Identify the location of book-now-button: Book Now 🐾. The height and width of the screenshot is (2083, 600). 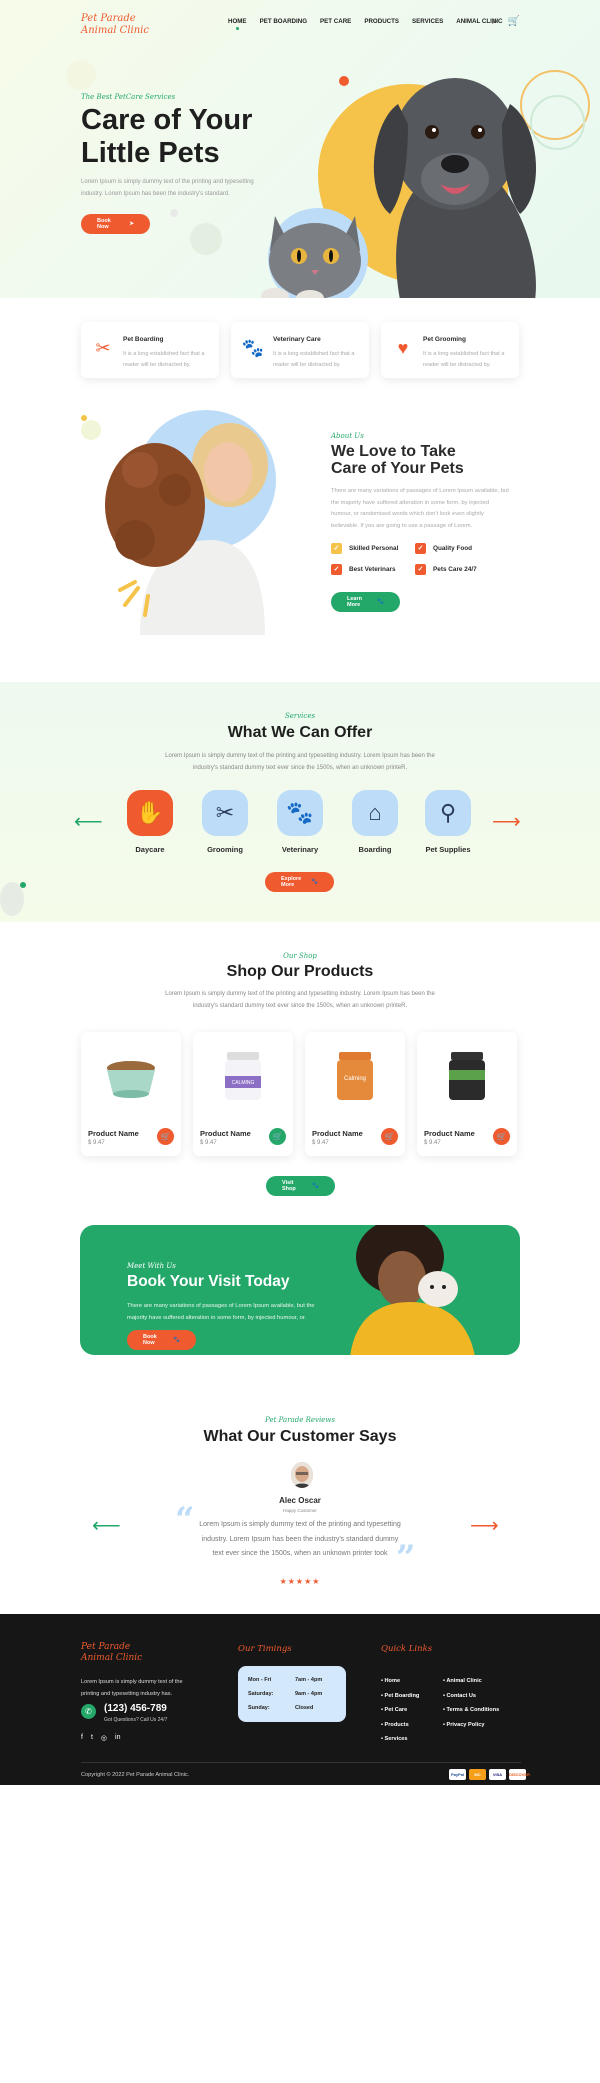
(161, 1340).